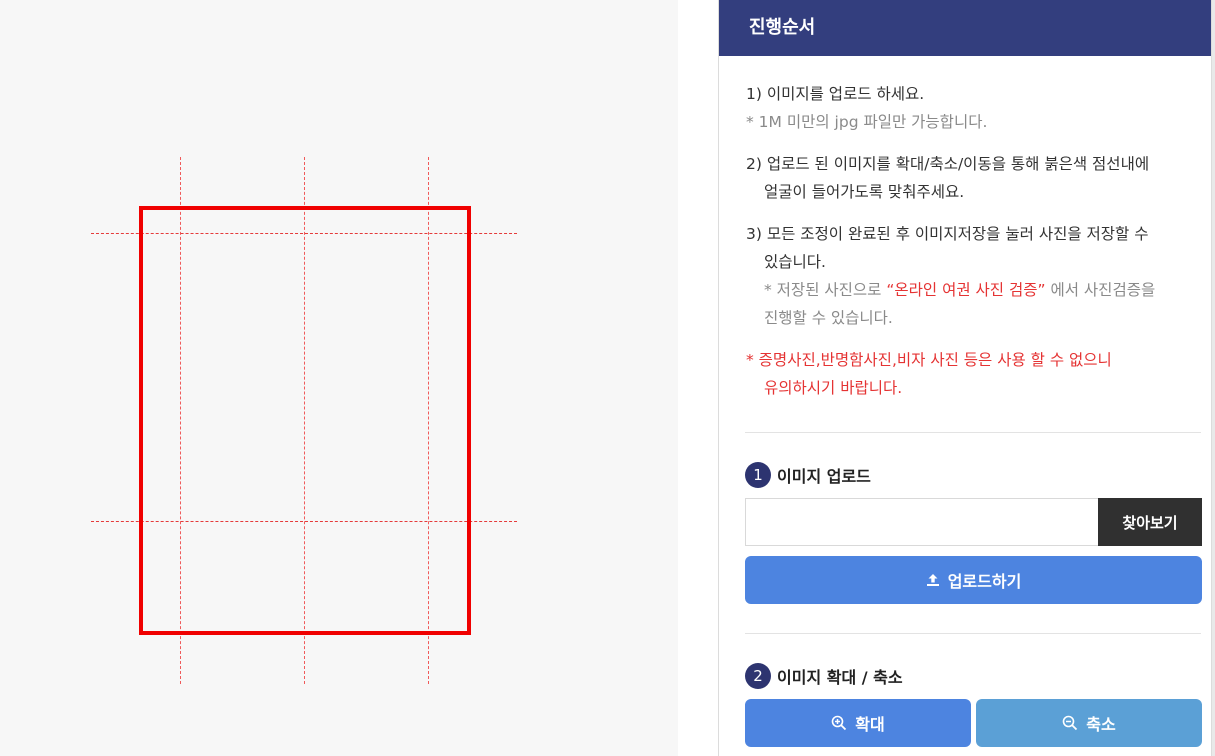  I want to click on upload-icon, so click(933, 580).